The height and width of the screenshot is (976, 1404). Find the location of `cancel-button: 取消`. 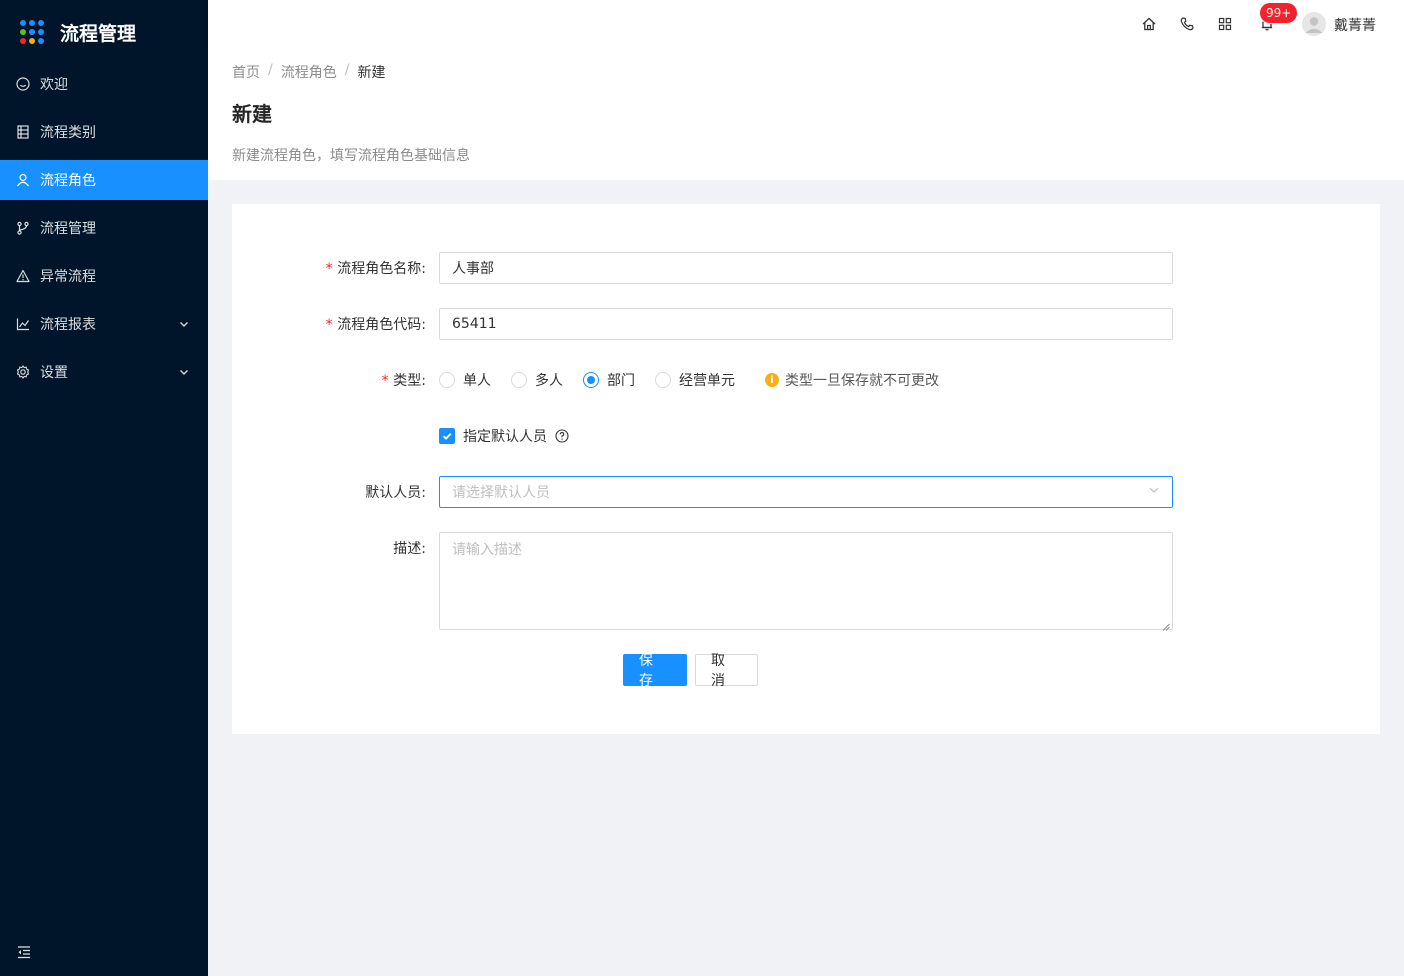

cancel-button: 取消 is located at coordinates (726, 671).